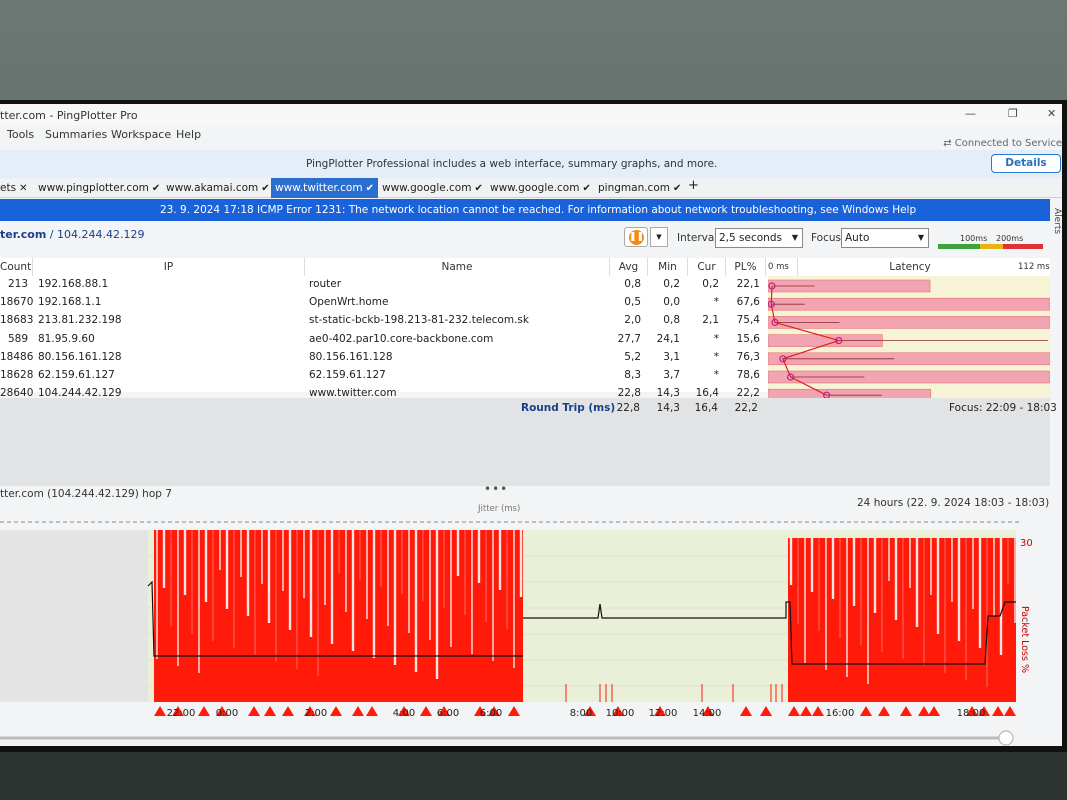  Describe the element at coordinates (693, 187) in the screenshot. I see `add-tab-button: +` at that location.